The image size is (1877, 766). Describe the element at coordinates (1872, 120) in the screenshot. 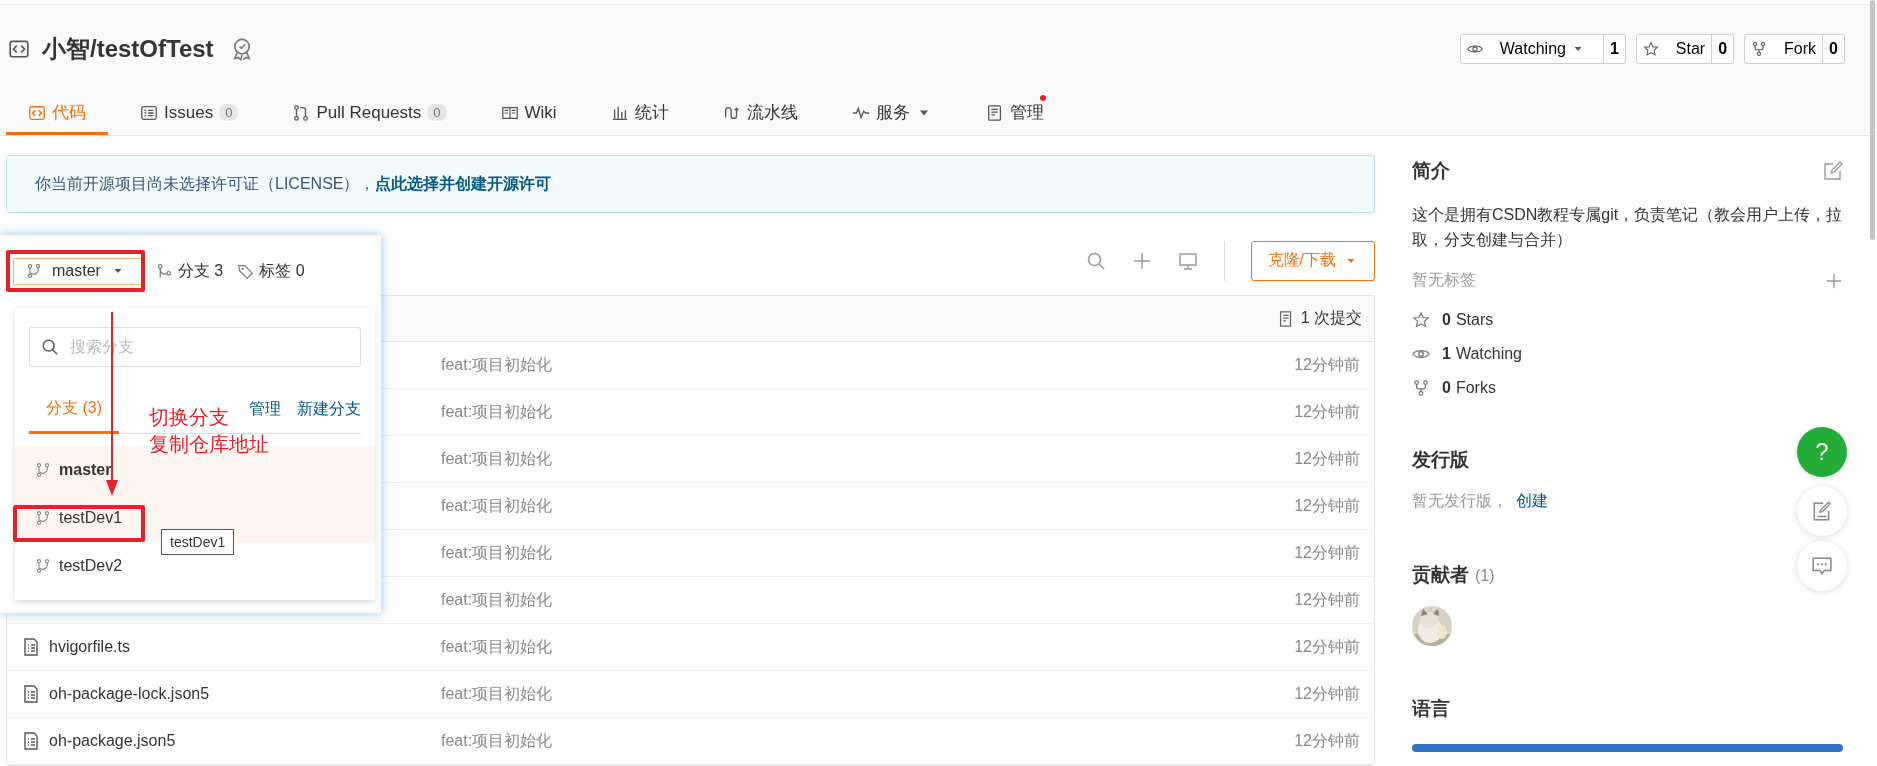

I see `scrollbar` at that location.